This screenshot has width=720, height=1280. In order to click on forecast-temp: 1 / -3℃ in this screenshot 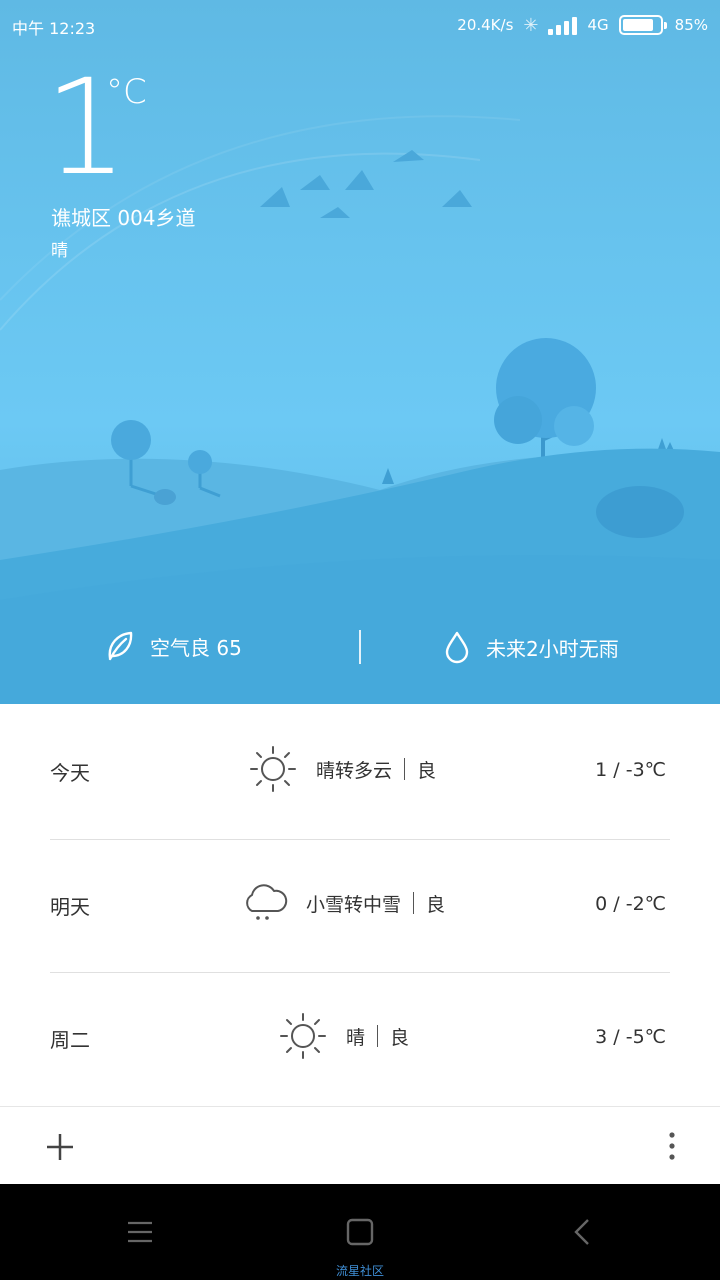, I will do `click(630, 770)`.